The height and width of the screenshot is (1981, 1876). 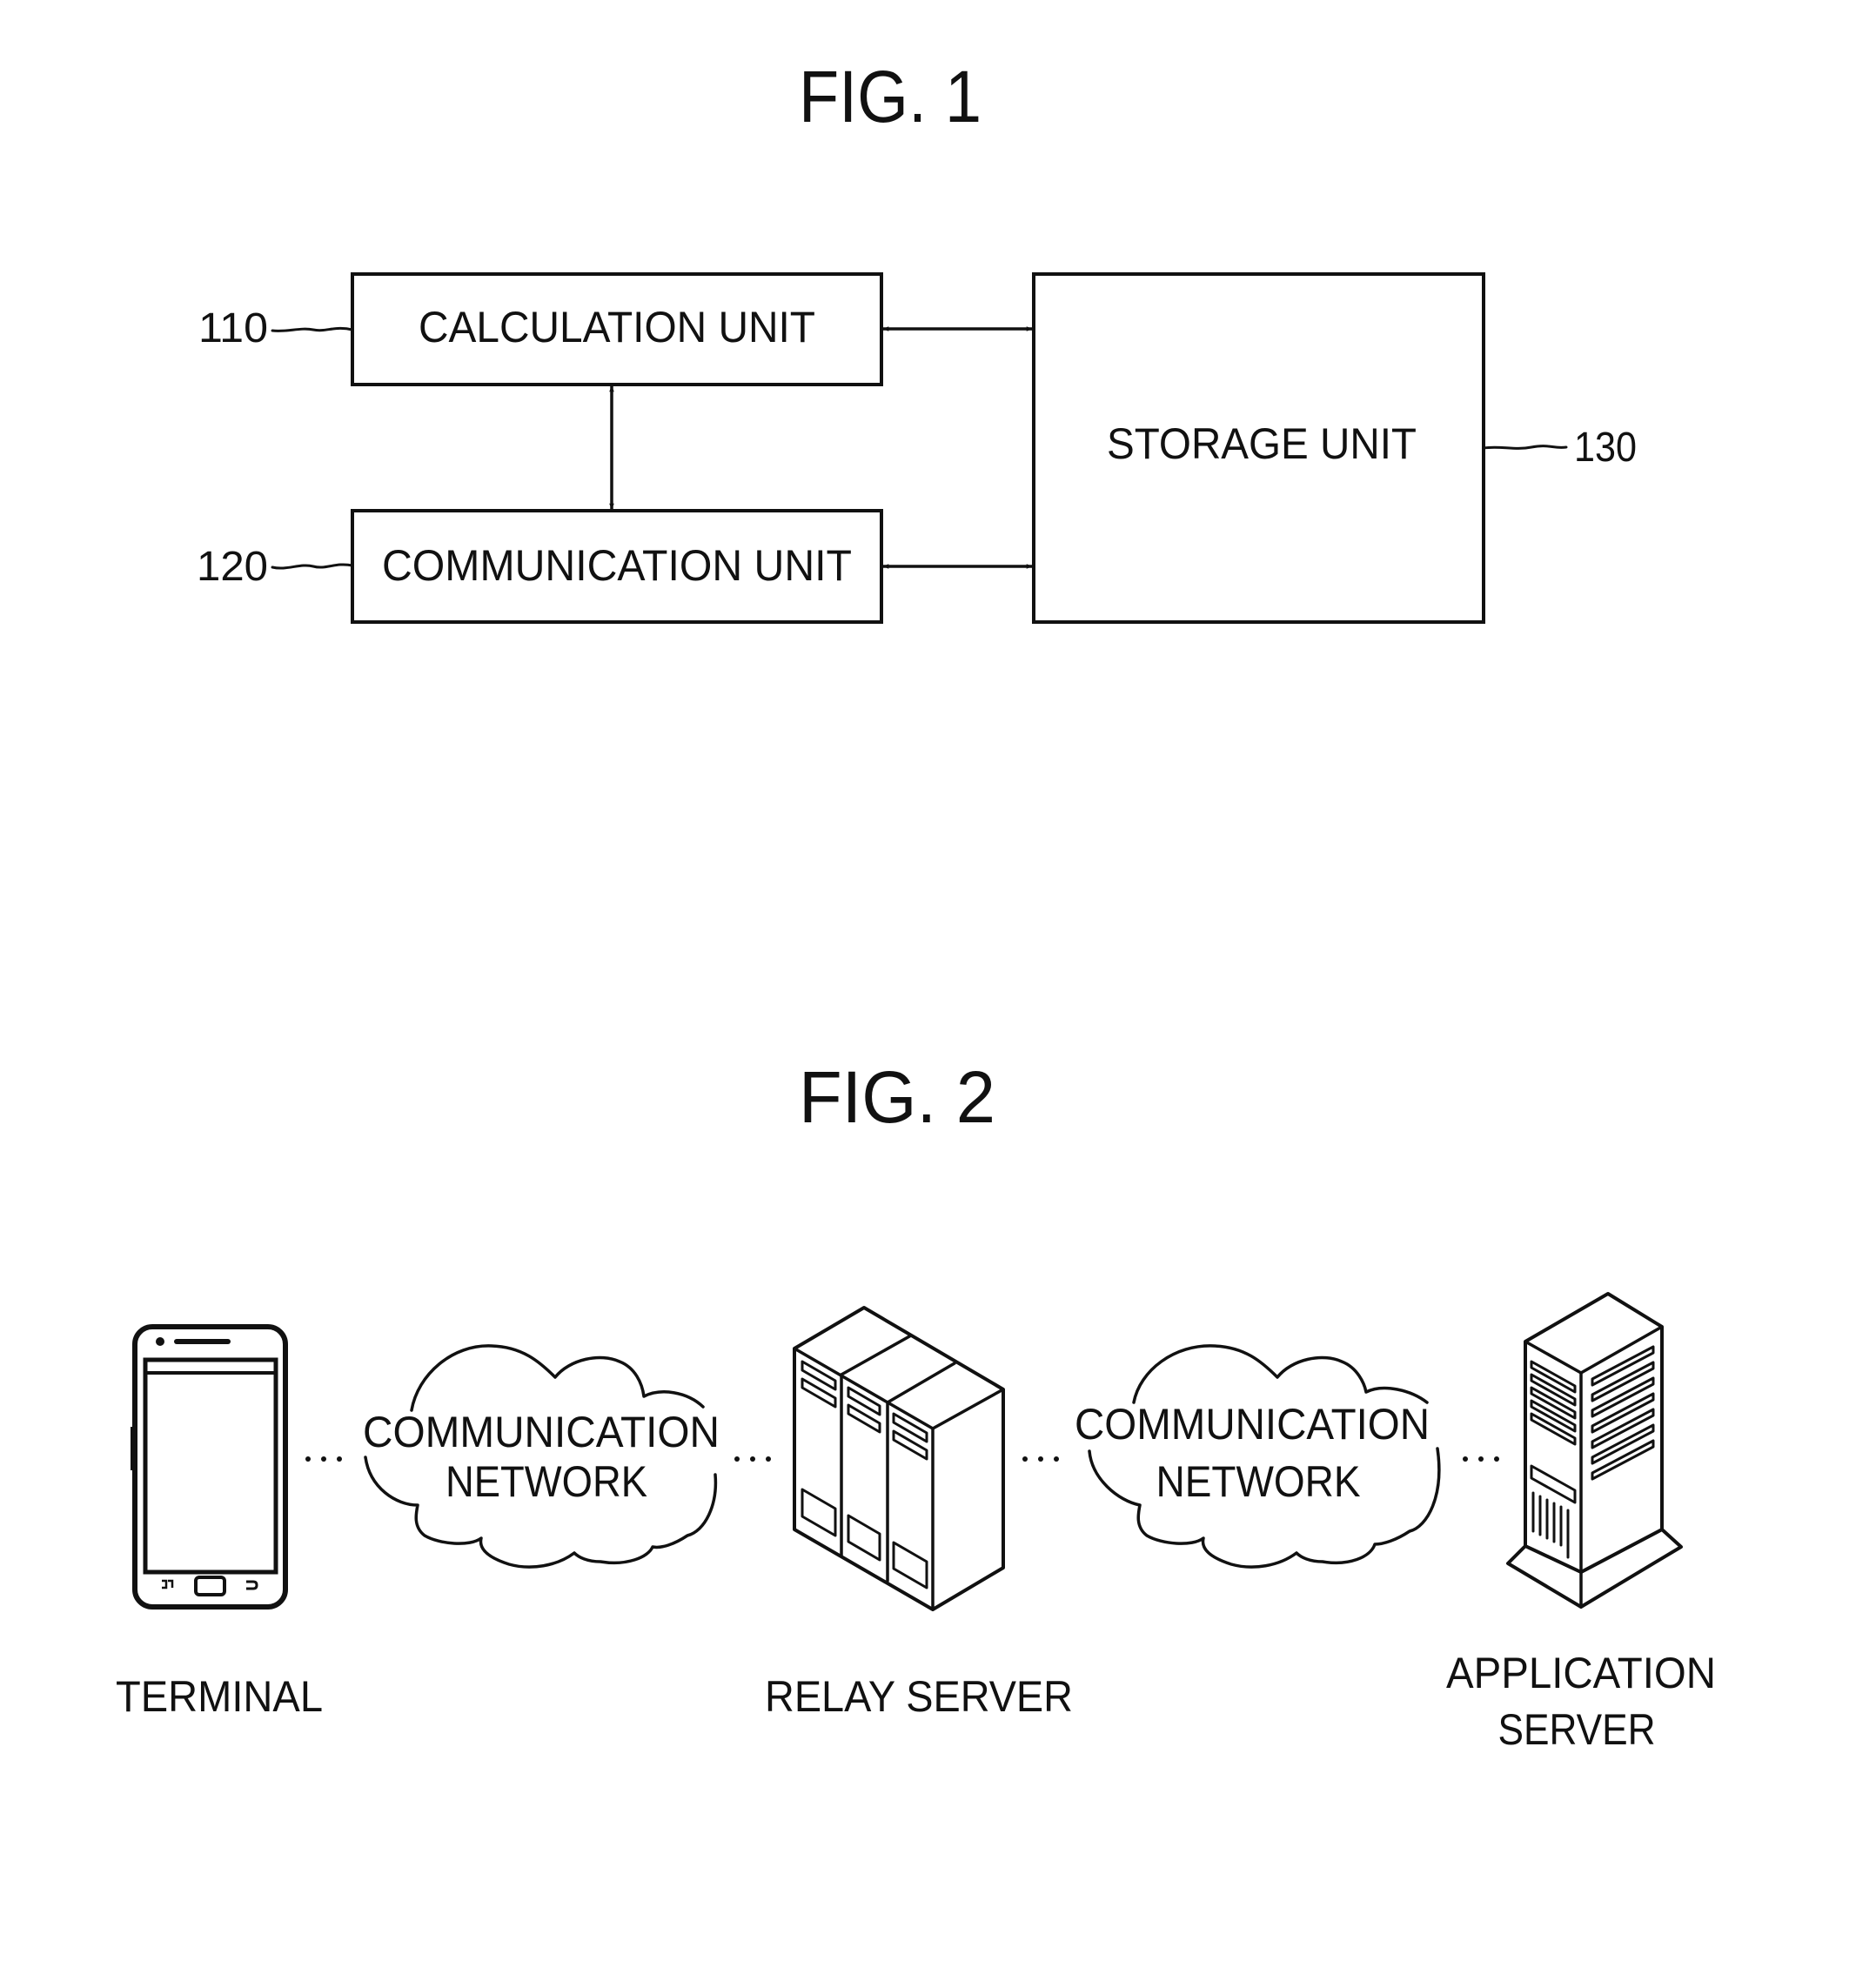 I want to click on communication-unit-label: COMMUNICATION UNIT, so click(x=617, y=565).